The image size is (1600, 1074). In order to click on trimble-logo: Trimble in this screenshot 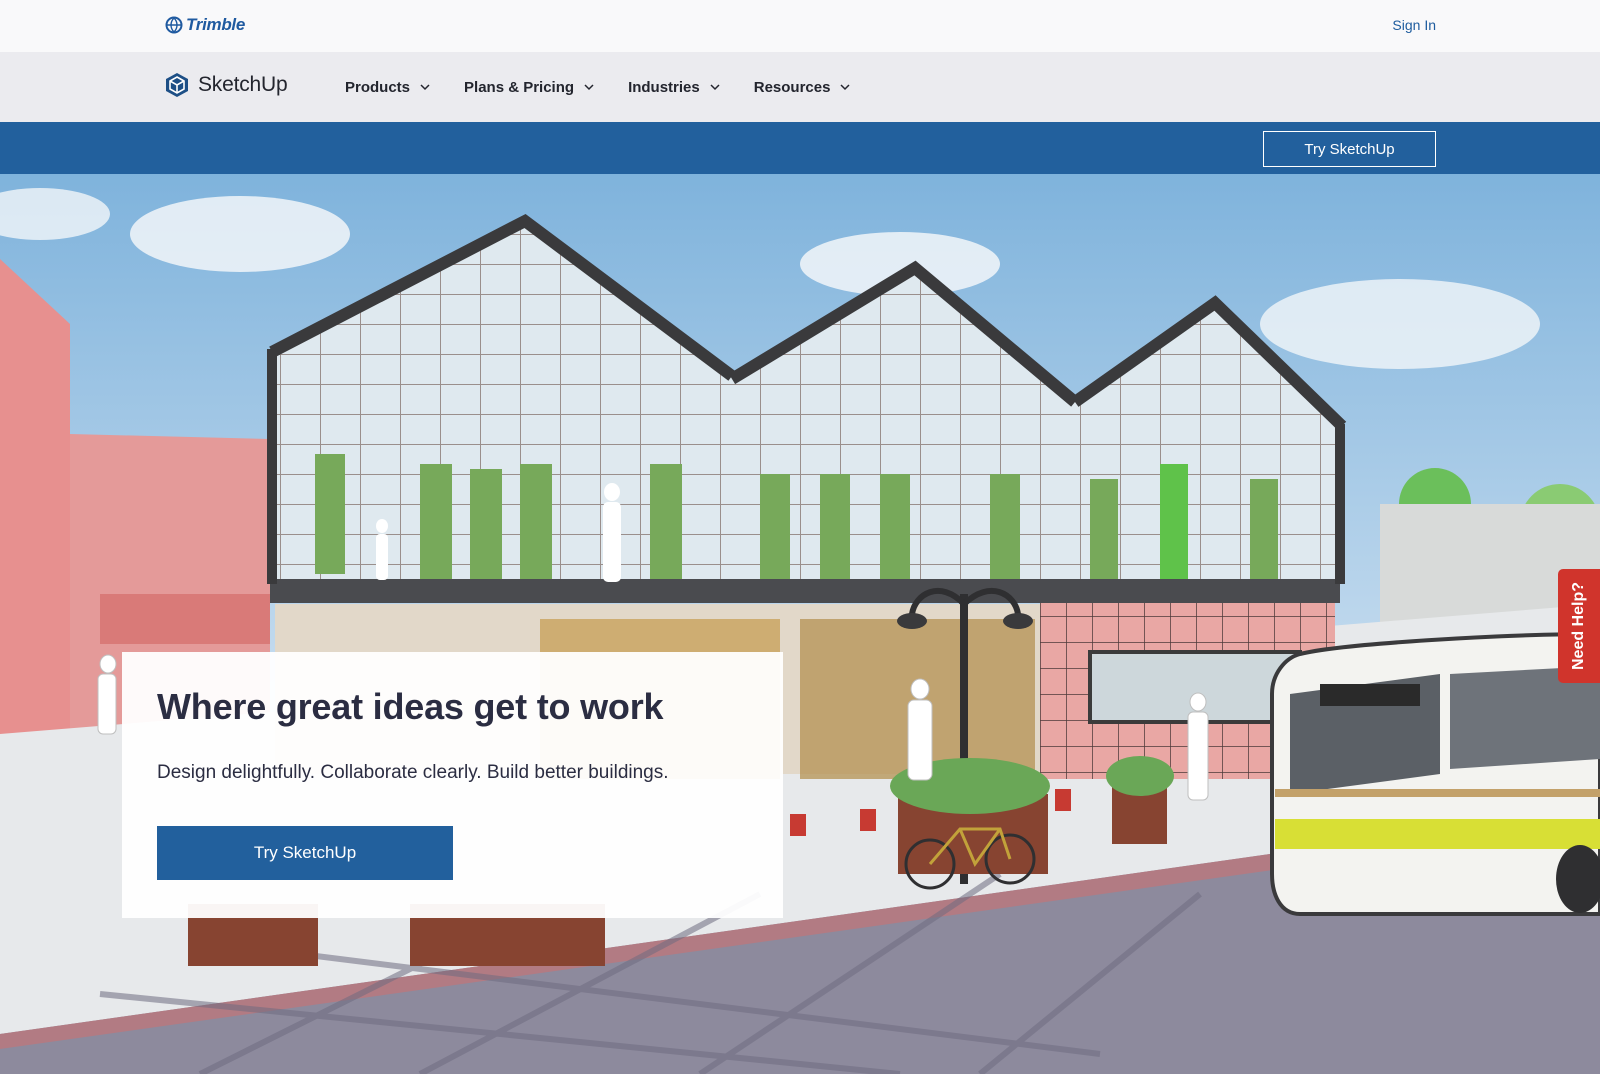, I will do `click(205, 25)`.